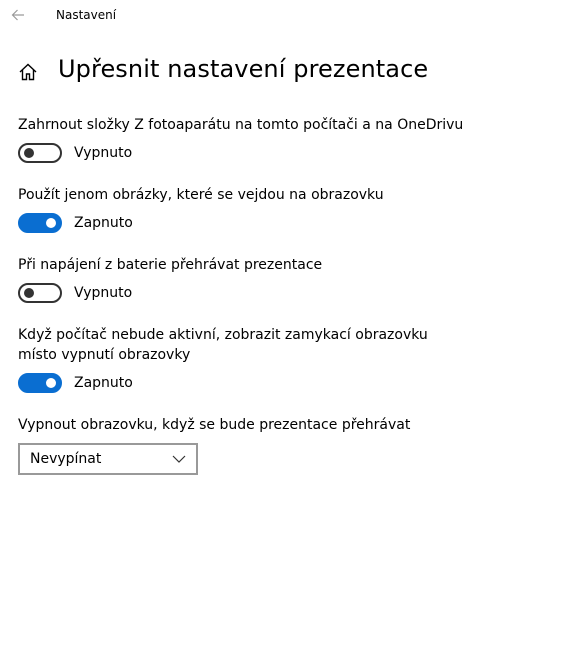  I want to click on dropdown-selected-value: Nevypínat, so click(66, 459).